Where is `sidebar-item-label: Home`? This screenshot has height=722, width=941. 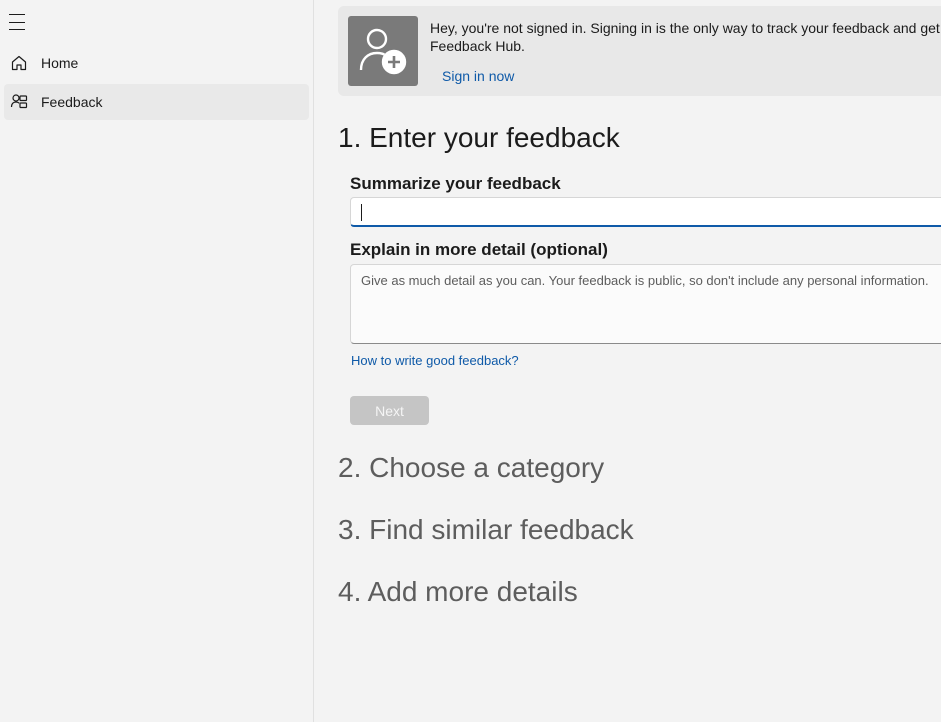
sidebar-item-label: Home is located at coordinates (60, 63).